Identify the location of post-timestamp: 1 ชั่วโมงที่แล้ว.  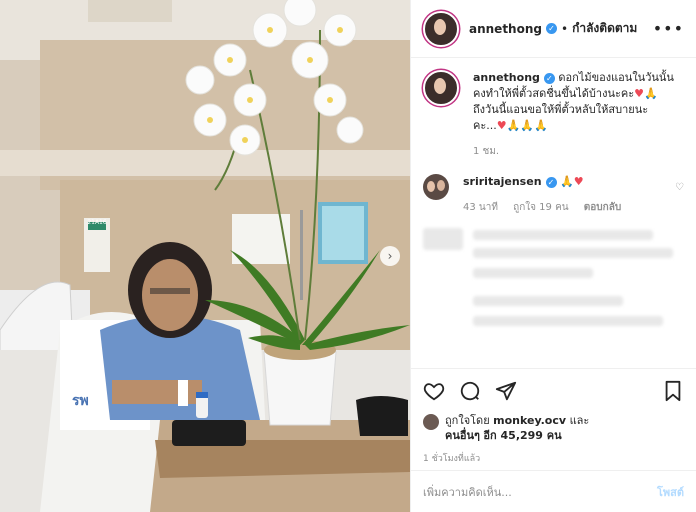
(553, 458).